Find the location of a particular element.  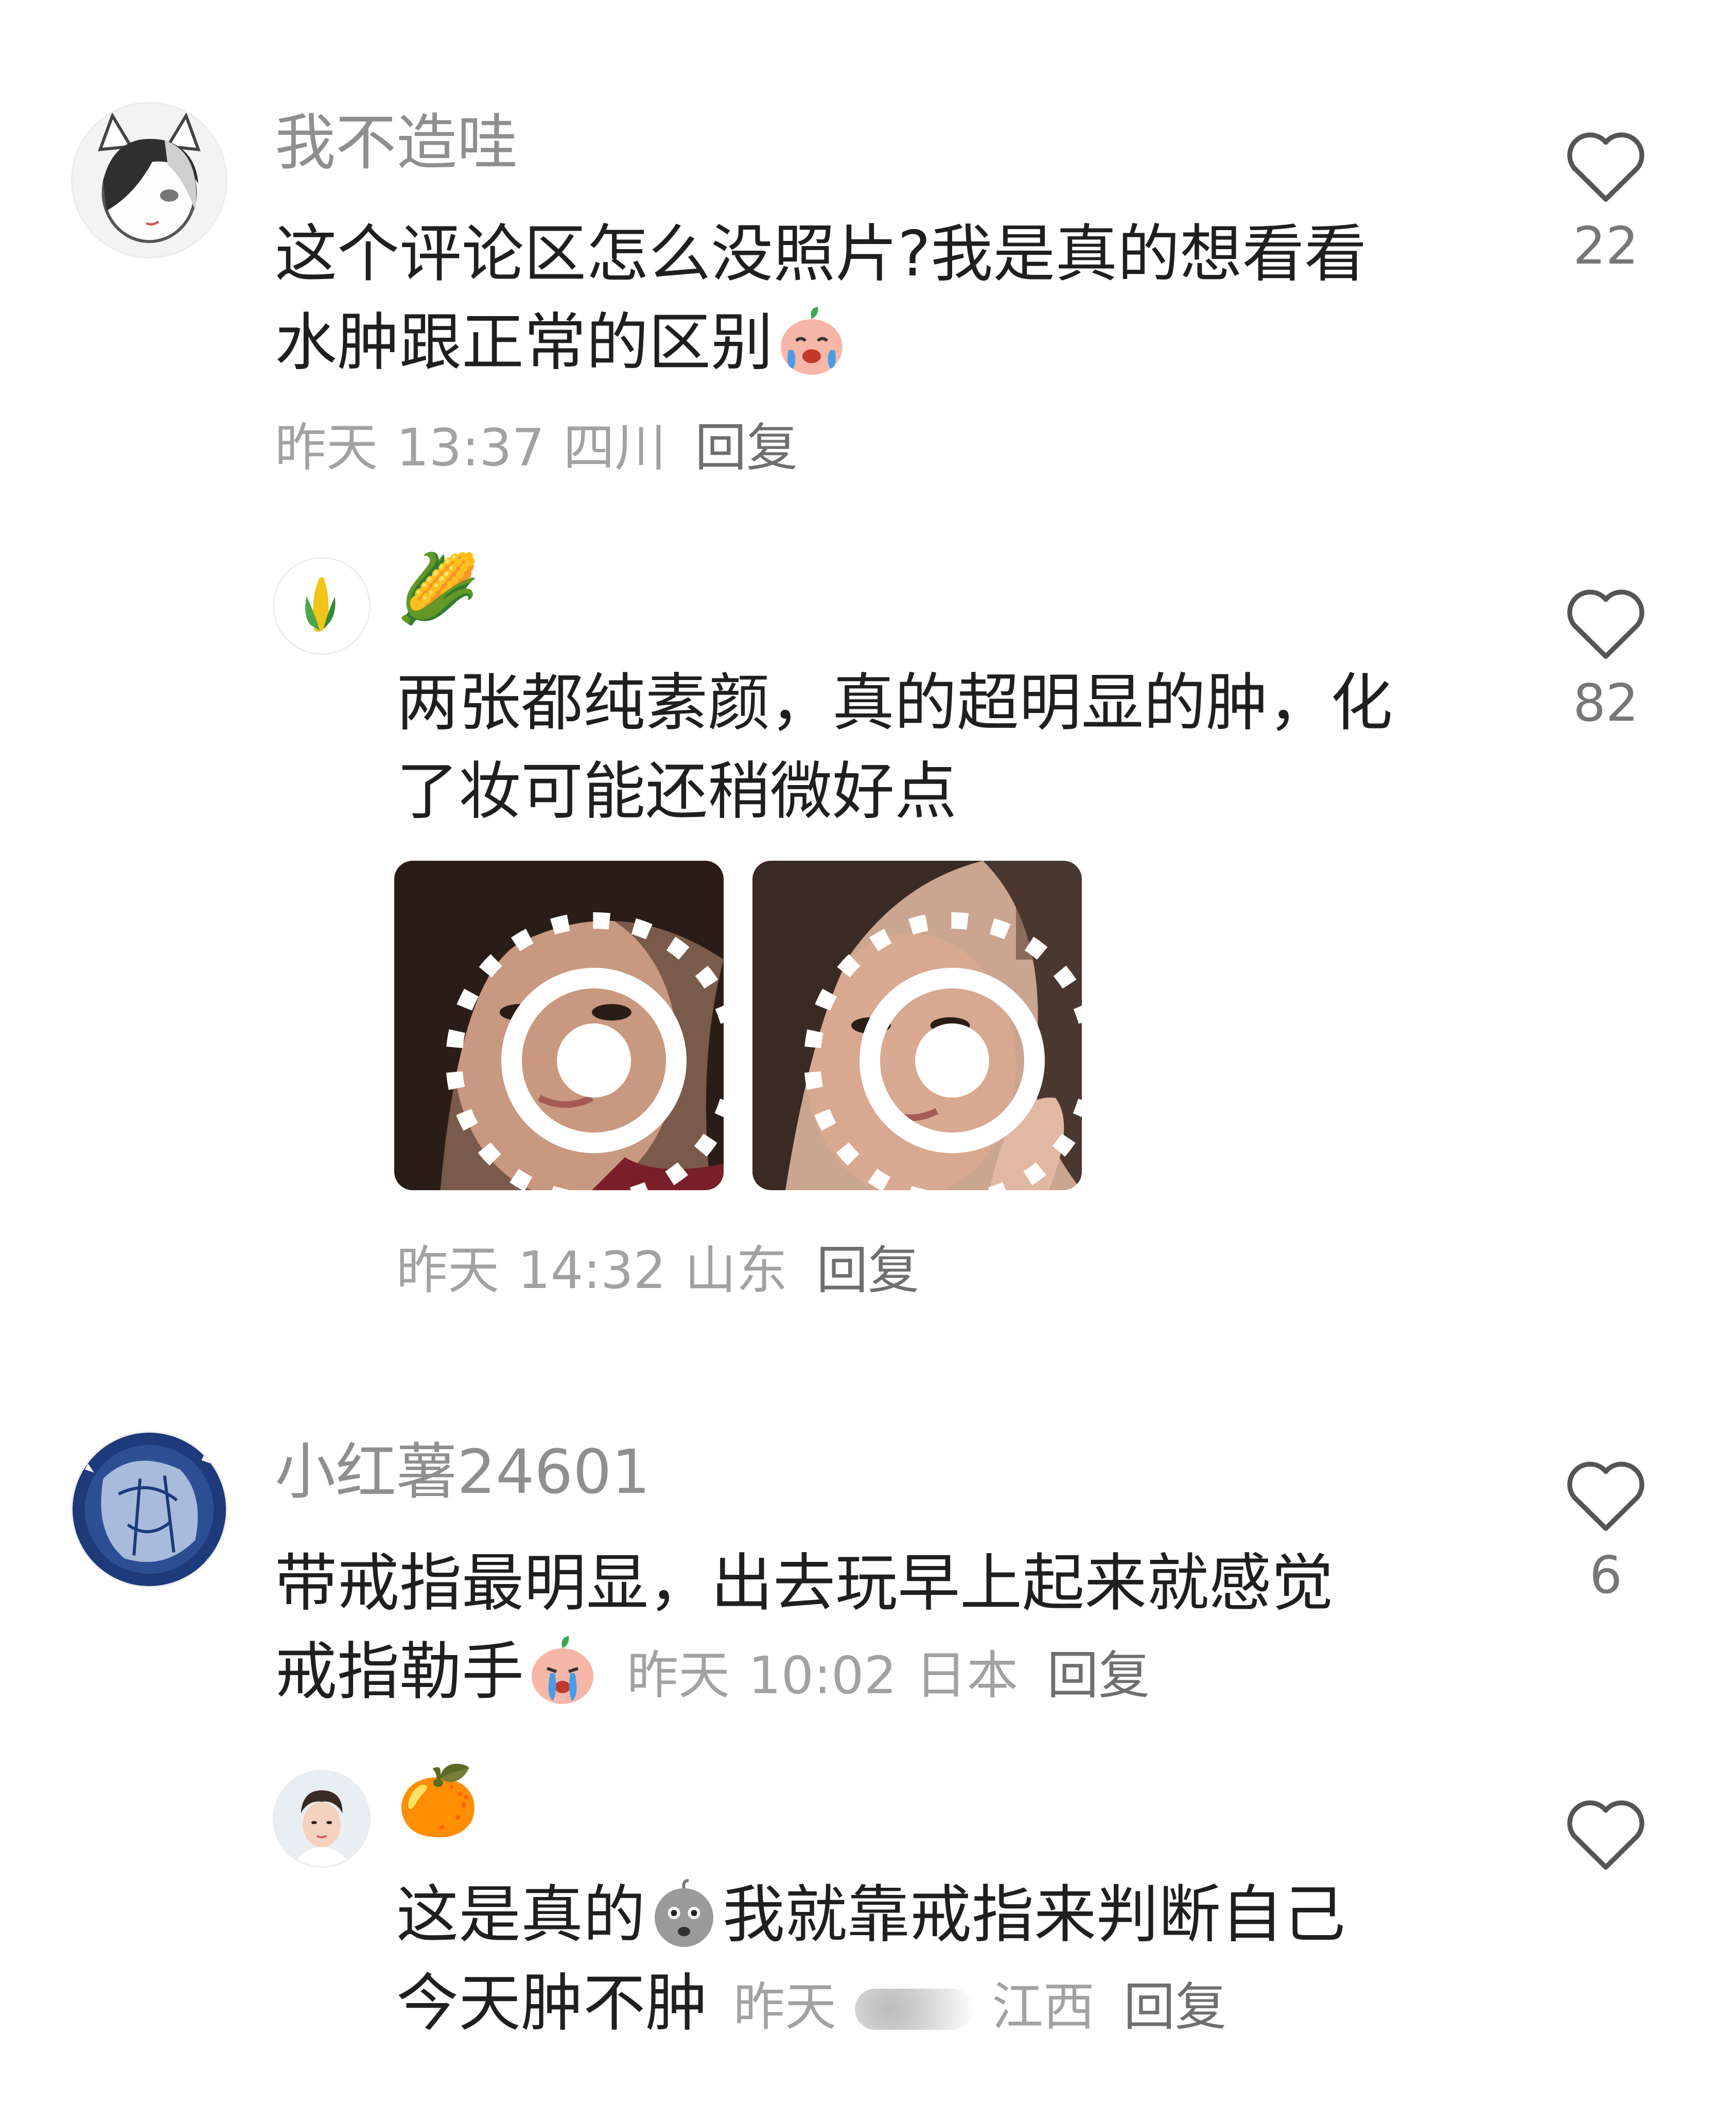

comment-meta: 昨天 14:32 山东 回复 is located at coordinates (657, 1271).